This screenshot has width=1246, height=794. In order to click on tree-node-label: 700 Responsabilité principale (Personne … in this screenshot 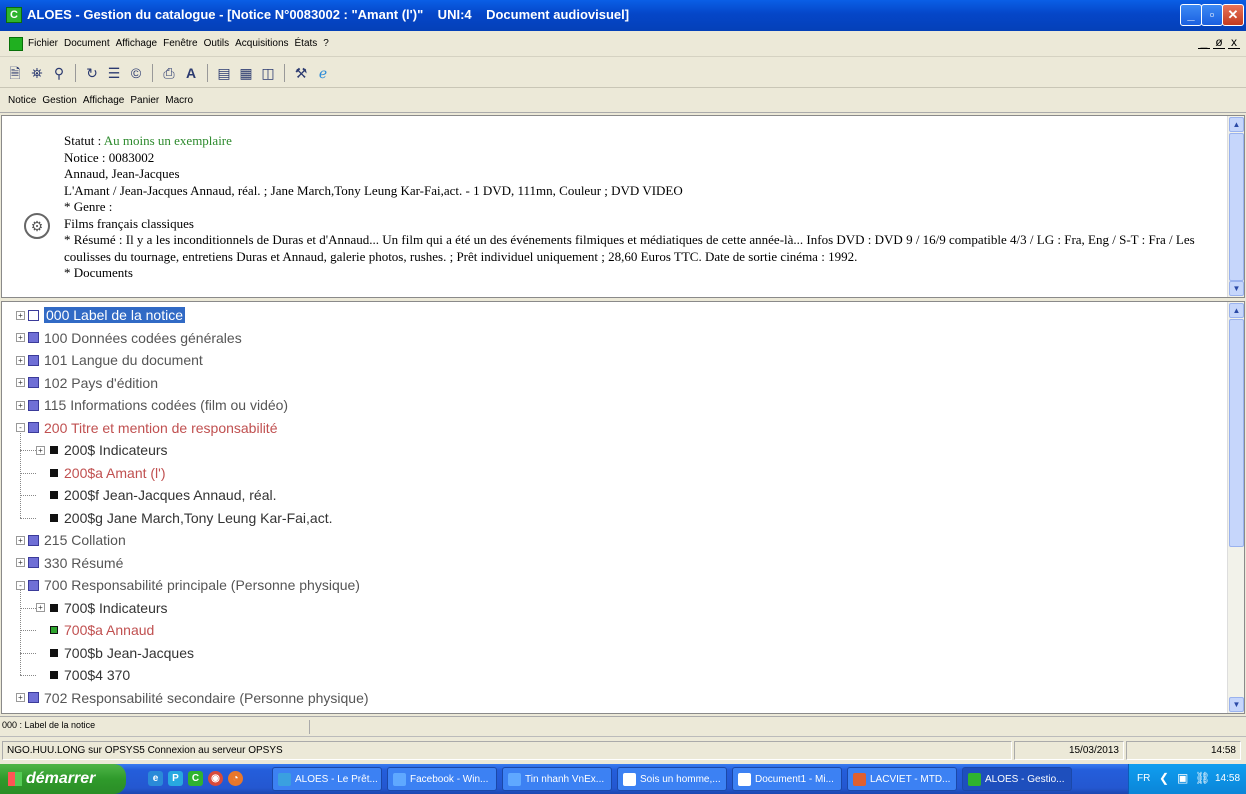, I will do `click(202, 585)`.